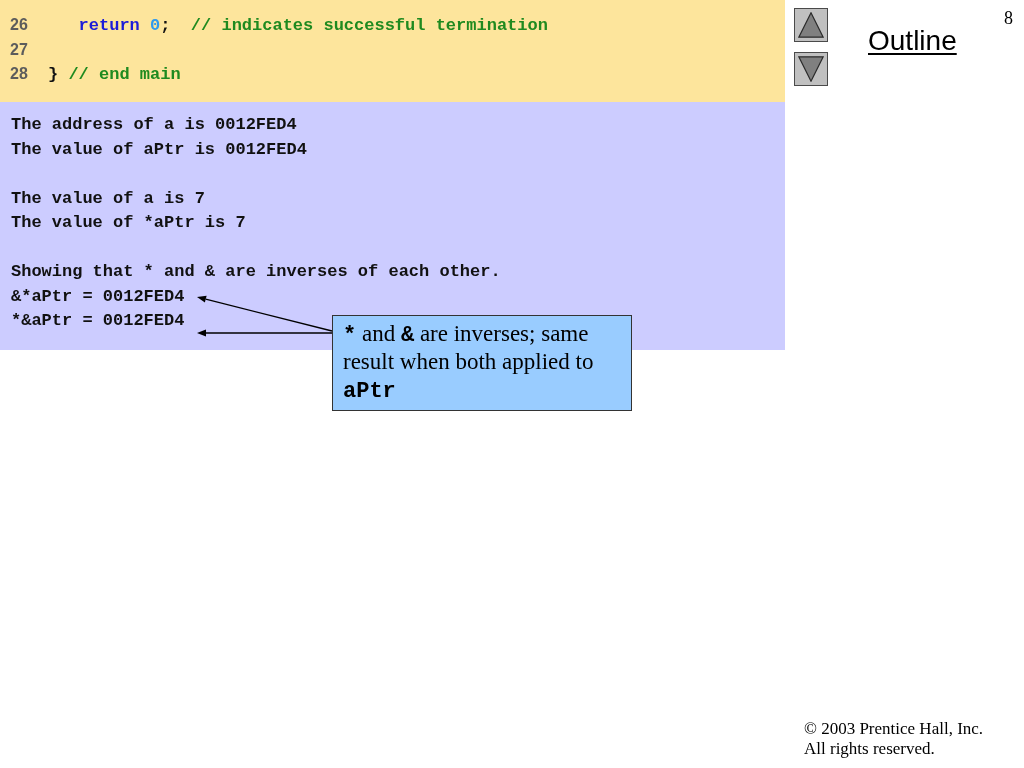 The width and height of the screenshot is (1024, 768). Describe the element at coordinates (98, 297) in the screenshot. I see `output-line: &*aPtr = 0012FED4` at that location.